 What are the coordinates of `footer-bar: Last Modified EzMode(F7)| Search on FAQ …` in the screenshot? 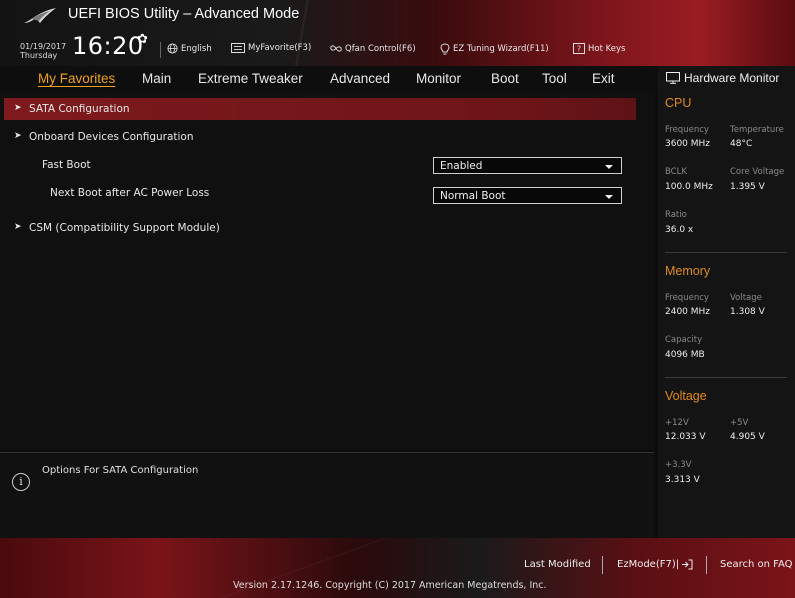 It's located at (397, 568).